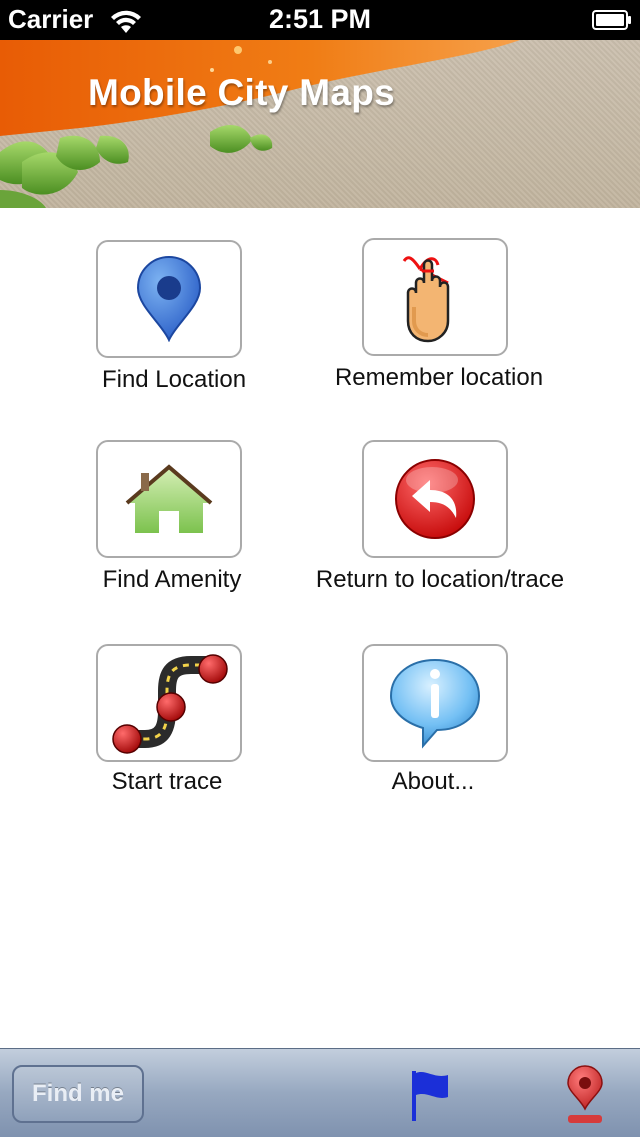  Describe the element at coordinates (172, 579) in the screenshot. I see `find-amenity-label: Find Amenity` at that location.